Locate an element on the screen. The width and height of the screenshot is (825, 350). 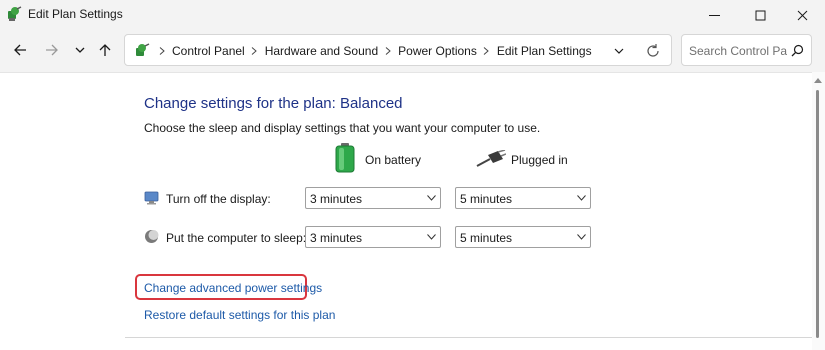
page-title: Change settings for the plan: Balanced is located at coordinates (273, 103).